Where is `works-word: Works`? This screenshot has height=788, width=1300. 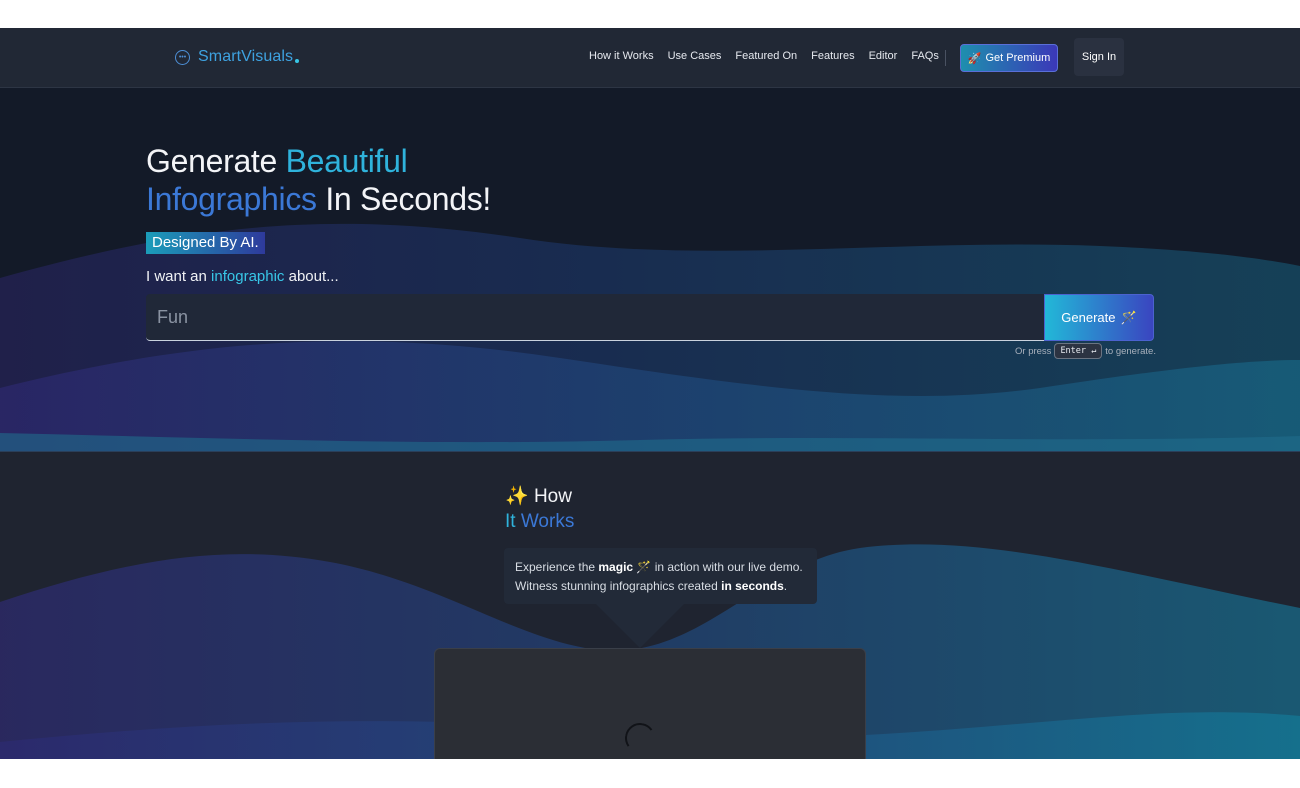
works-word: Works is located at coordinates (547, 521).